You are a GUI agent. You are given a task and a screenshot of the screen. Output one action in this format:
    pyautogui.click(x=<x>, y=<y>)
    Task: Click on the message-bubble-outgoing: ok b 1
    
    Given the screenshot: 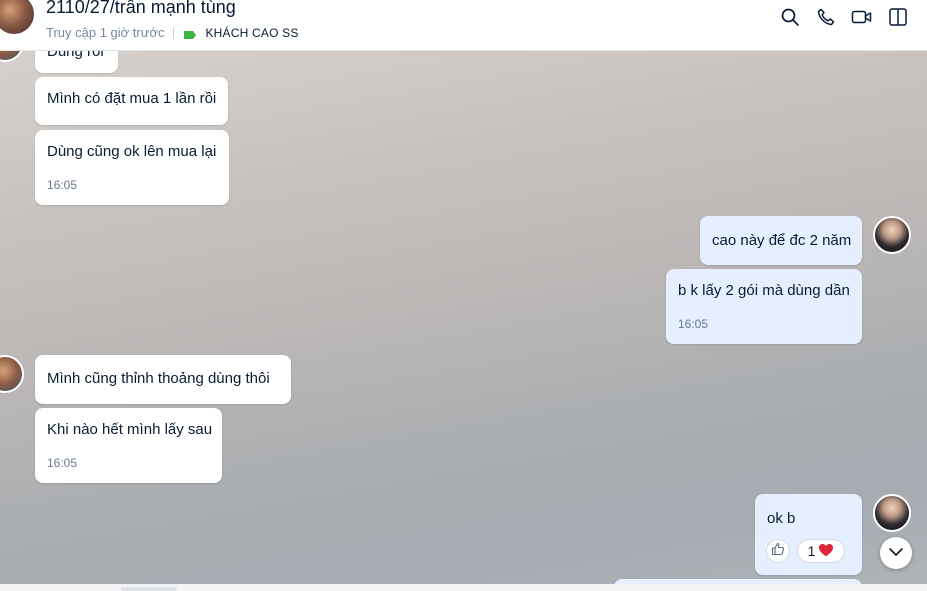 What is the action you would take?
    pyautogui.click(x=808, y=534)
    